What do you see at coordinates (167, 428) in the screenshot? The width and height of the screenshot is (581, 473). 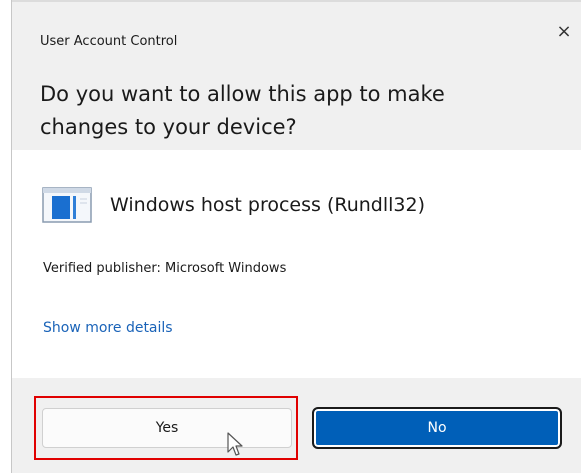 I see `yes-button: Yes` at bounding box center [167, 428].